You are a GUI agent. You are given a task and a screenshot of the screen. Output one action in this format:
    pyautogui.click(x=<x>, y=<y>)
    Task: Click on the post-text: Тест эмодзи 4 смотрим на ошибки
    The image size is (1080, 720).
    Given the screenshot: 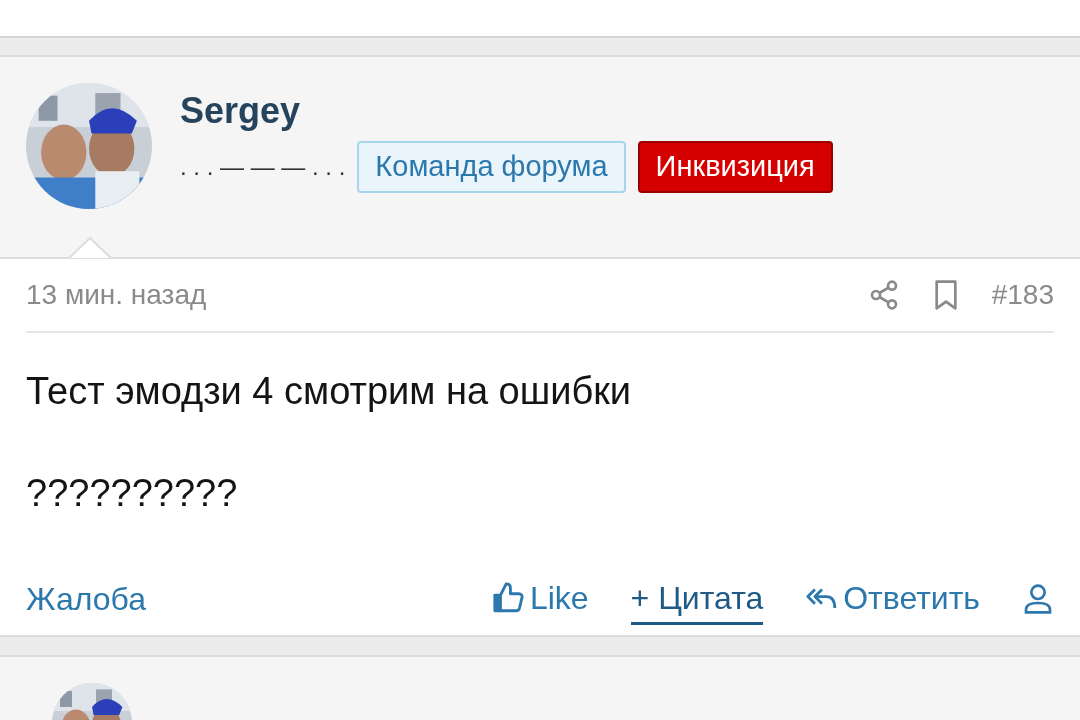 What is the action you would take?
    pyautogui.click(x=329, y=391)
    